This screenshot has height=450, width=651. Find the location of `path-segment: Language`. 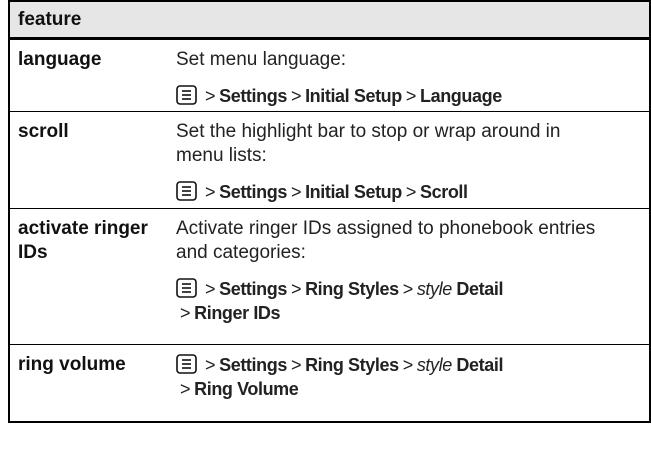

path-segment: Language is located at coordinates (461, 96).